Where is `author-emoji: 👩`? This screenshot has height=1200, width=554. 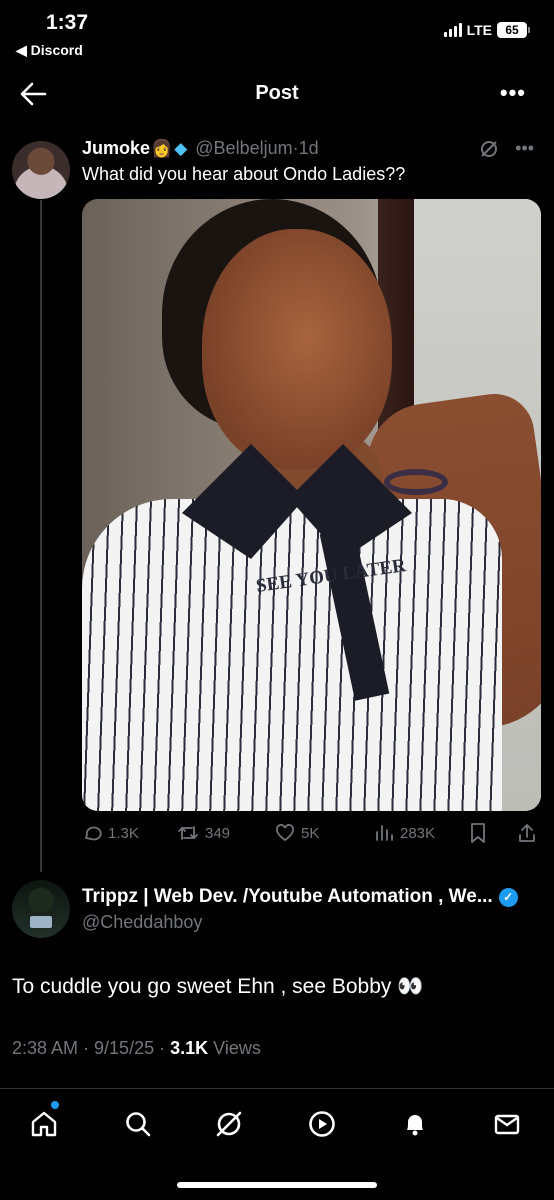
author-emoji: 👩 is located at coordinates (162, 148).